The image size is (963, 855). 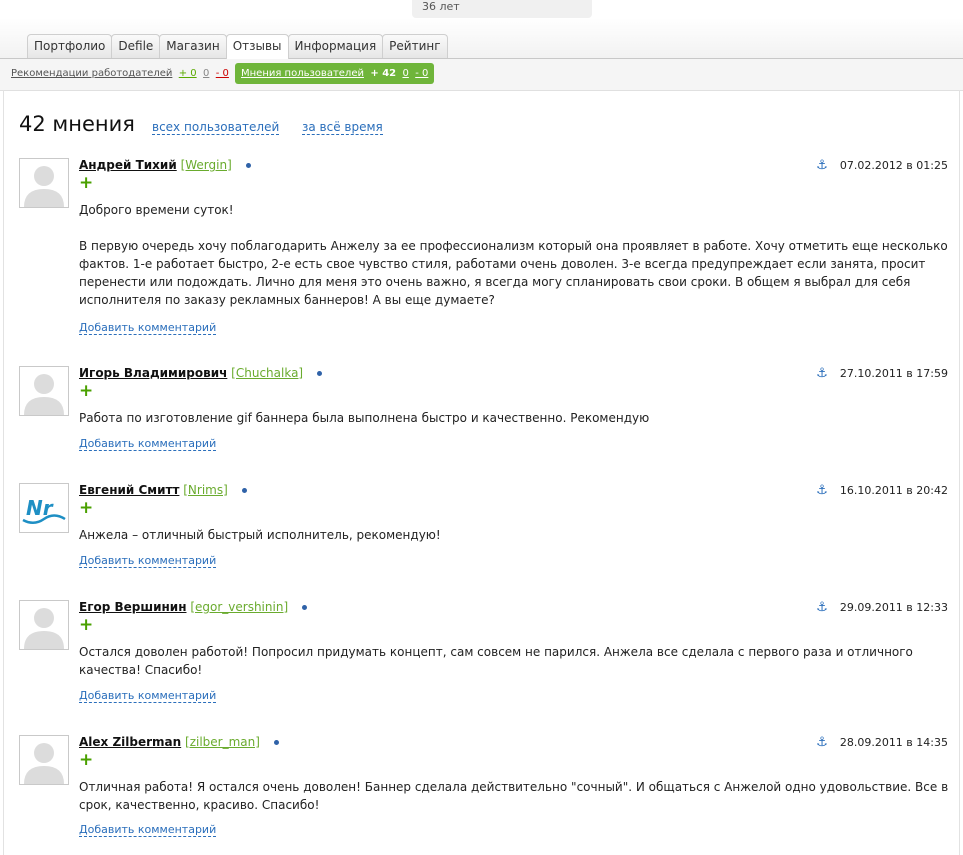 What do you see at coordinates (153, 373) in the screenshot?
I see `author-name: Игорь Владимирович` at bounding box center [153, 373].